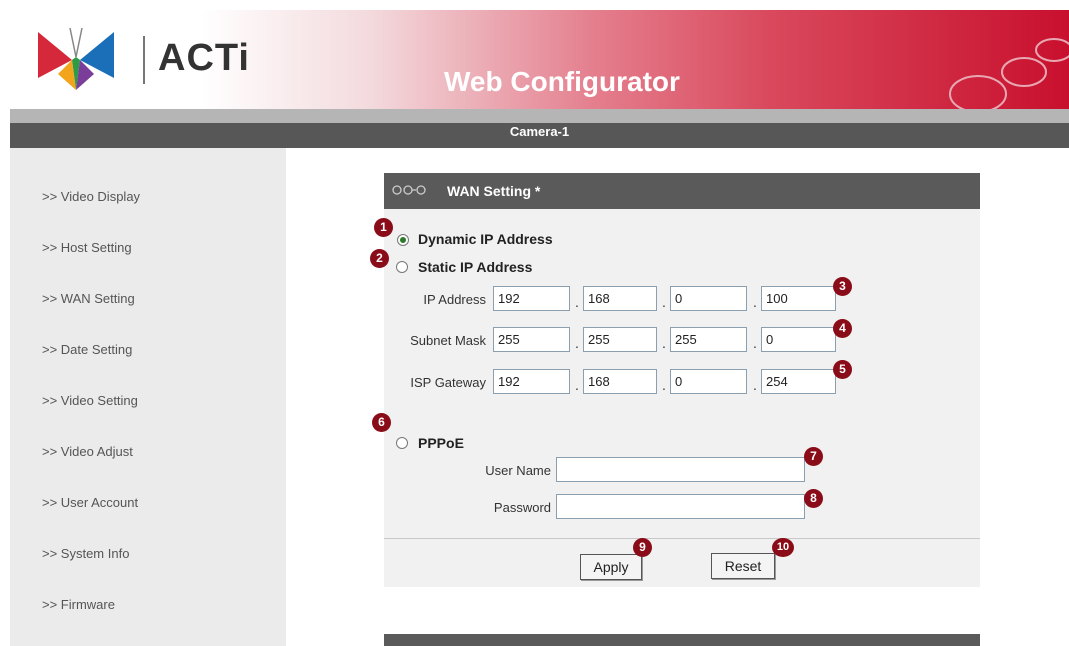  What do you see at coordinates (842, 328) in the screenshot?
I see `callout-badge-4: 4` at bounding box center [842, 328].